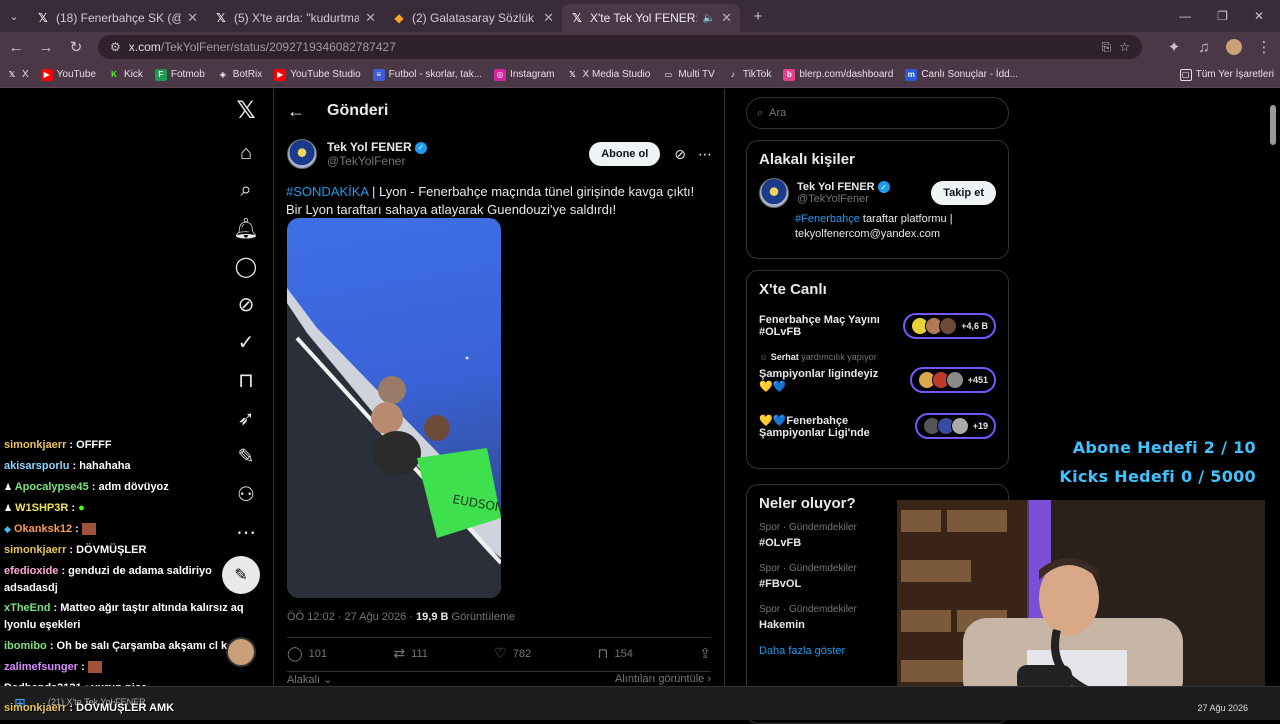  I want to click on menu-icon: ⋮, so click(1264, 47).